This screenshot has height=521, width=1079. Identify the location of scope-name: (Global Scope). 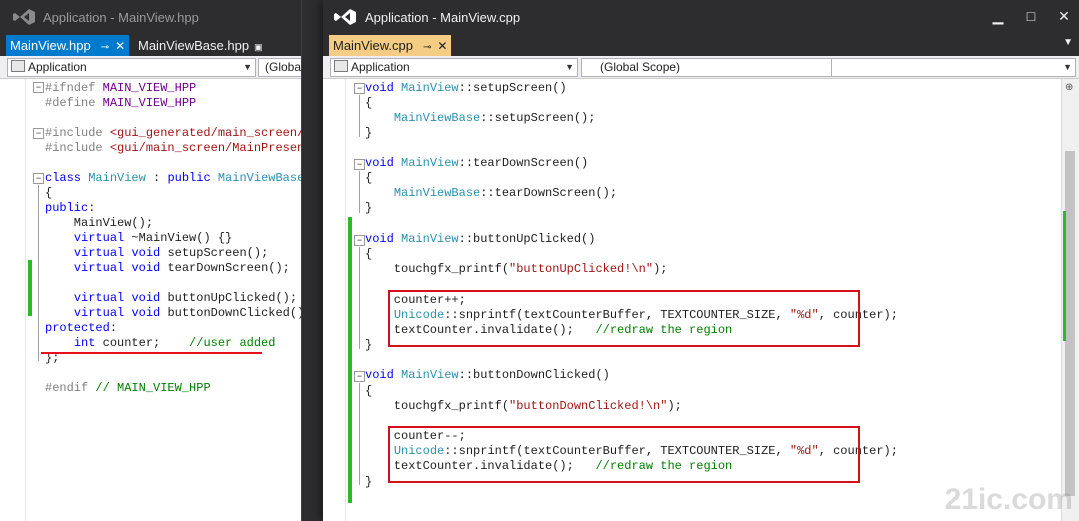
(640, 67).